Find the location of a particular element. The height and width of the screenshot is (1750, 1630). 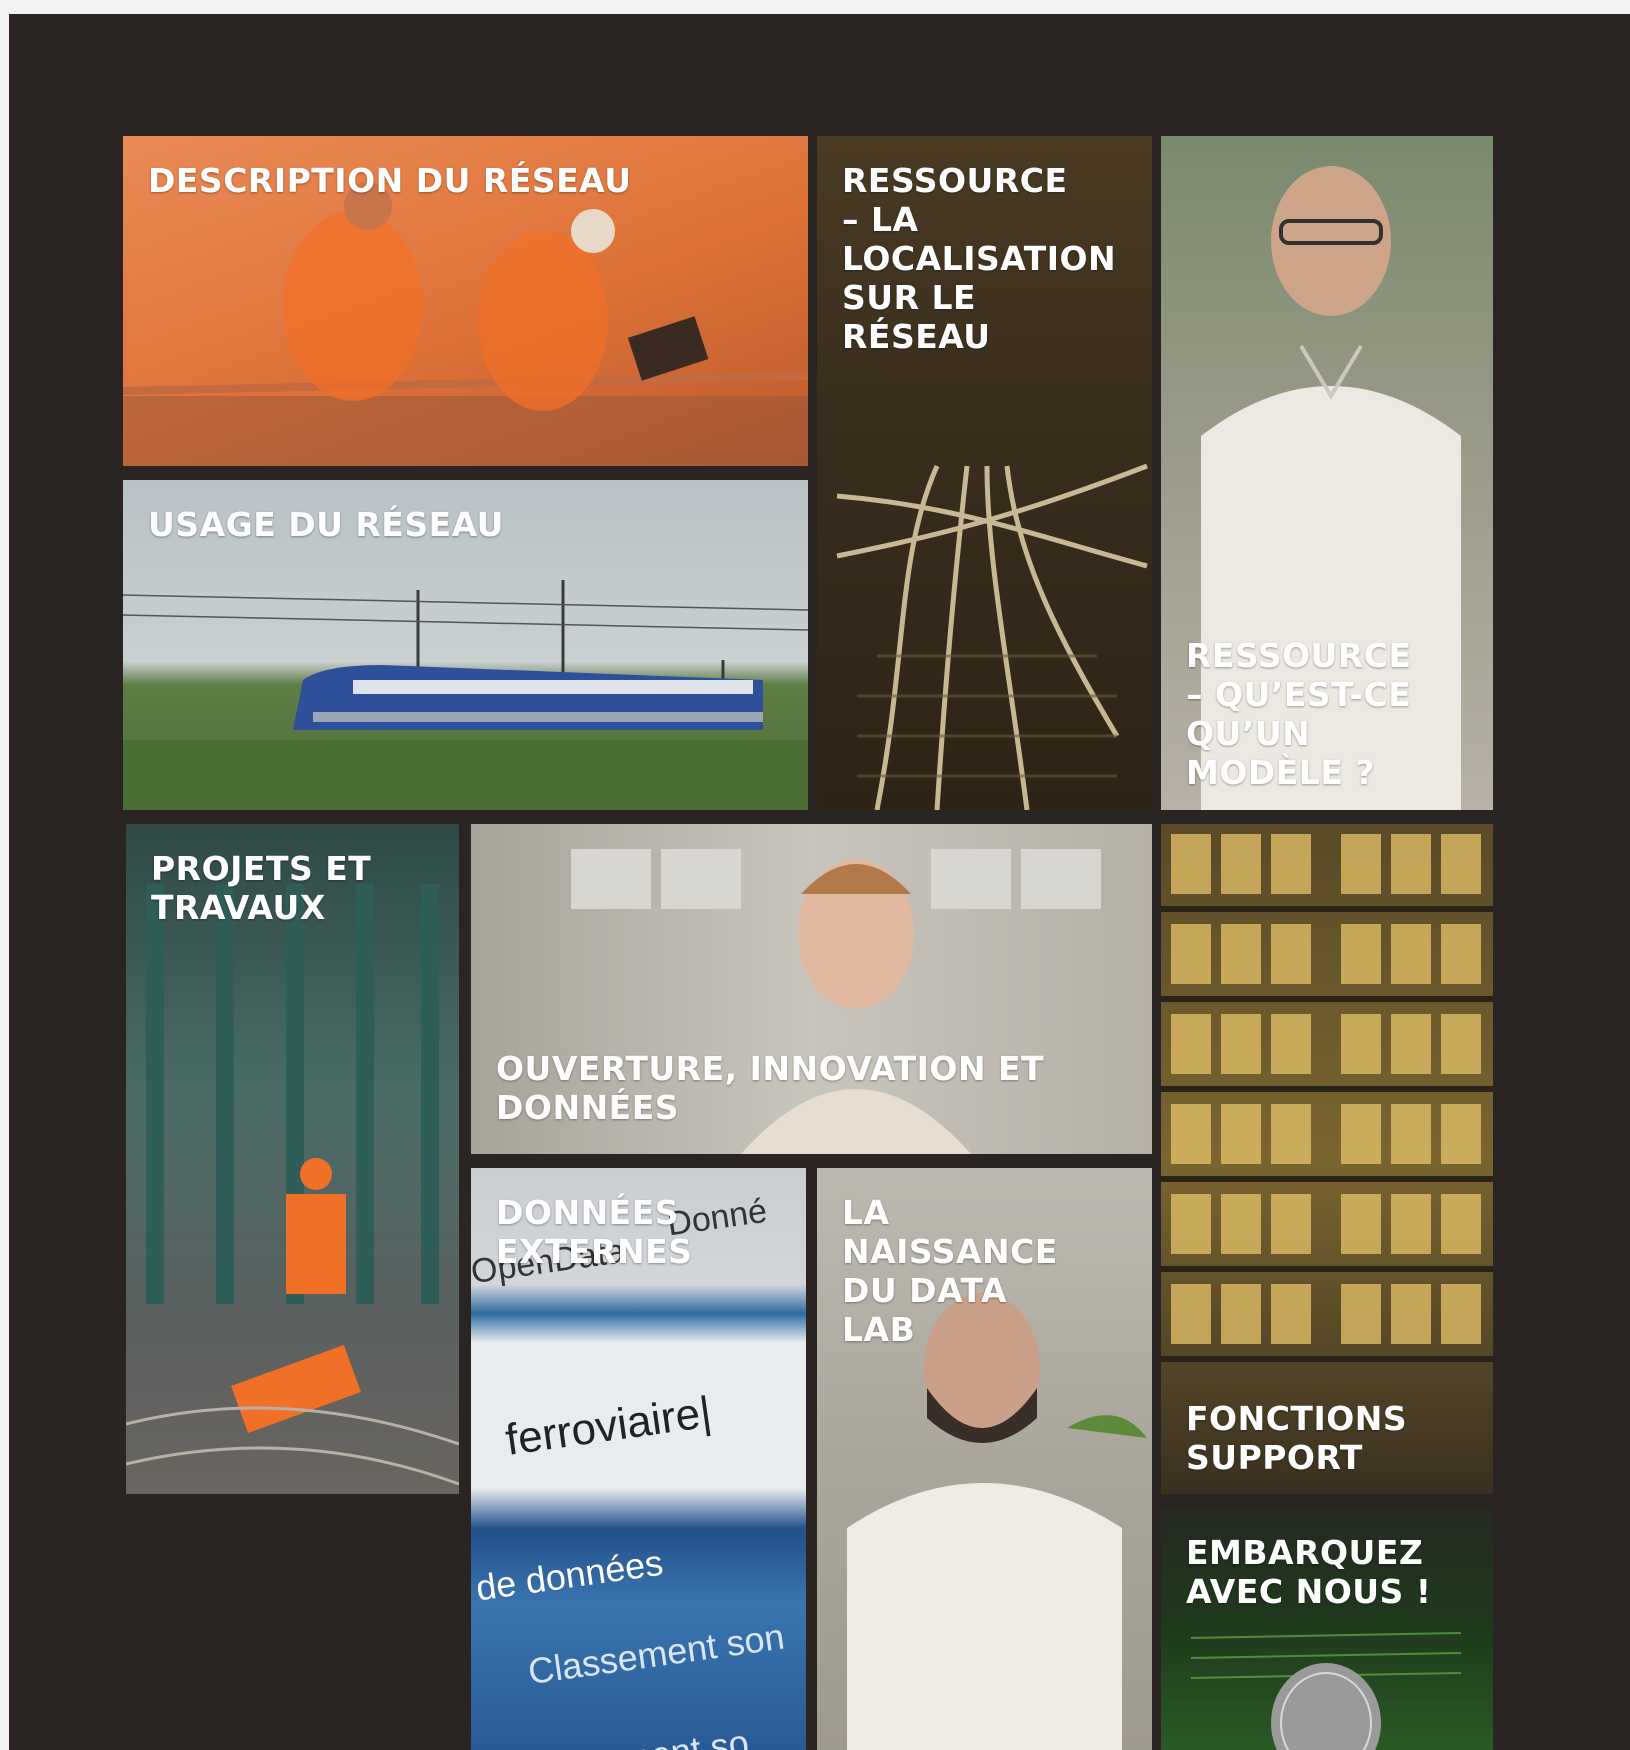

tile-label: EMBARQUEZ AVEC NOUS ! is located at coordinates (1309, 1572).